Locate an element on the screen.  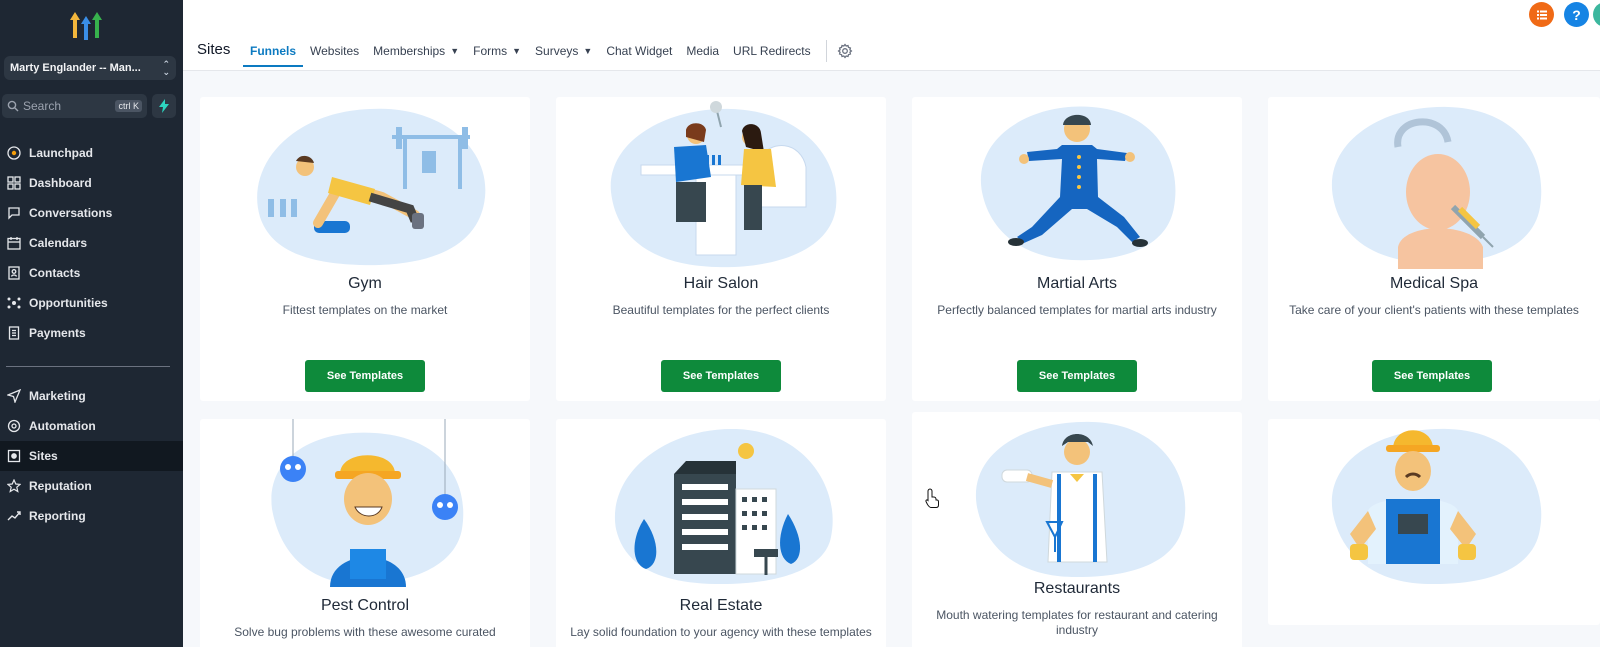
settings-button is located at coordinates (845, 51).